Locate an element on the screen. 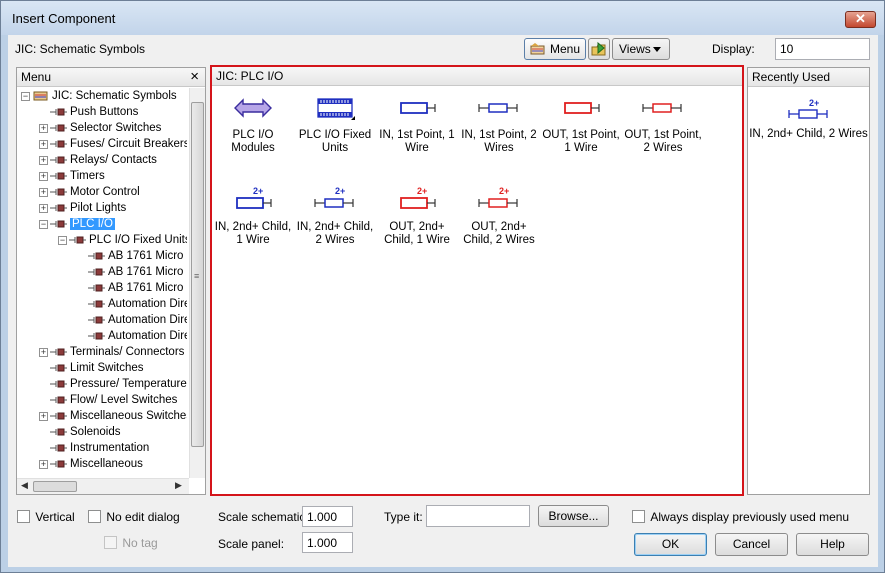 This screenshot has height=573, width=885. component-item: PLC I/O Fixed Units is located at coordinates (335, 124).